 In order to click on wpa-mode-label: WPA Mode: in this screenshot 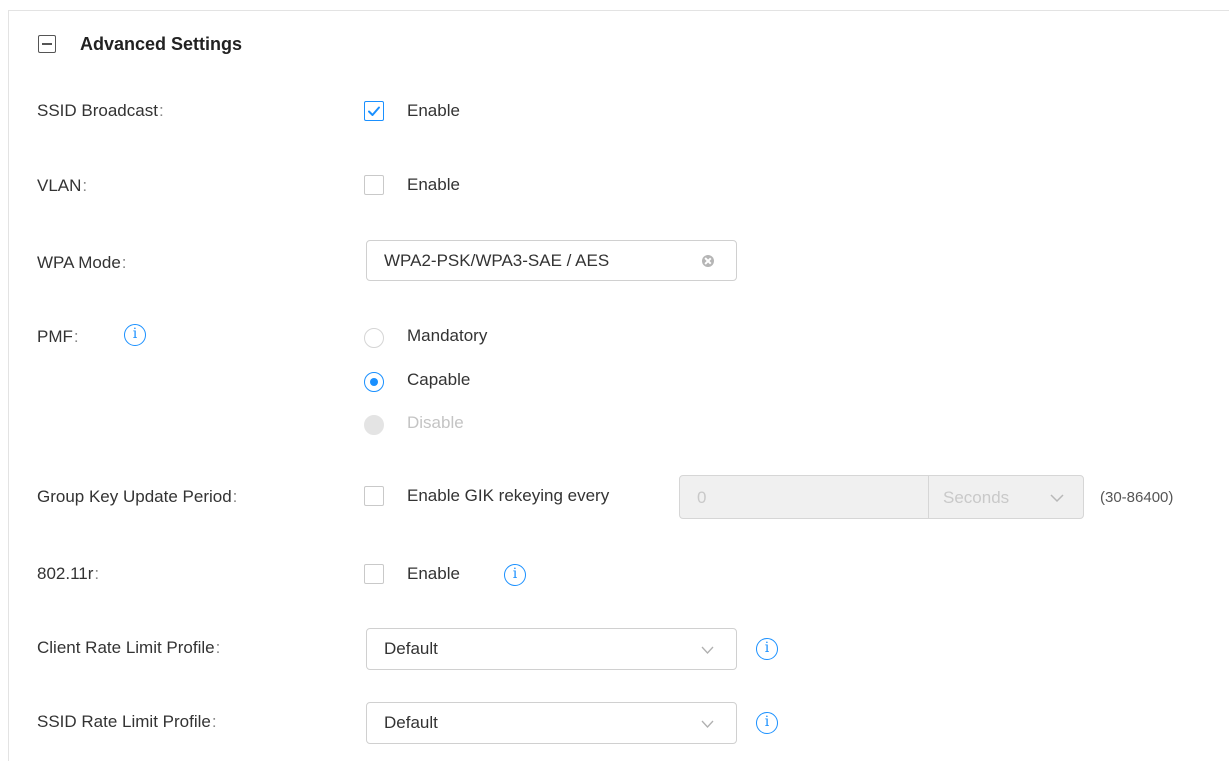, I will do `click(82, 262)`.